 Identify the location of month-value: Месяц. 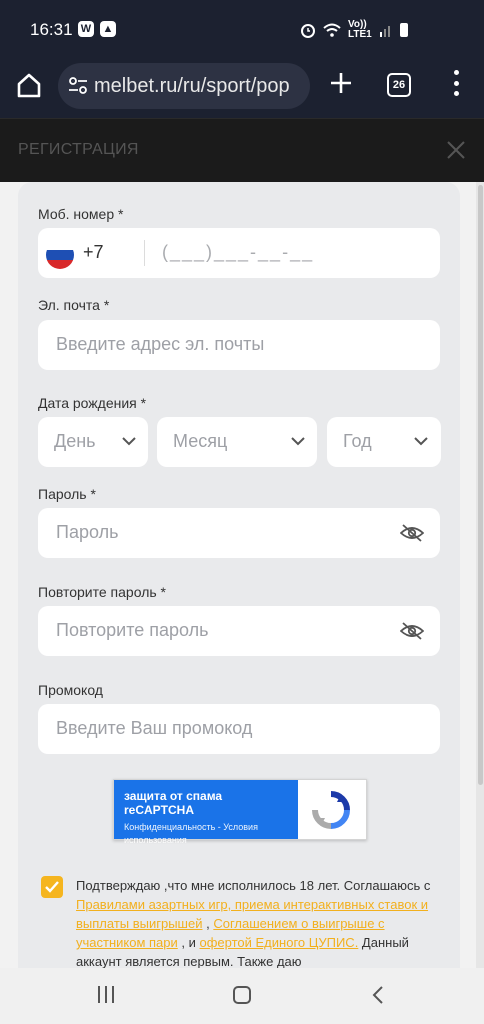
(200, 441).